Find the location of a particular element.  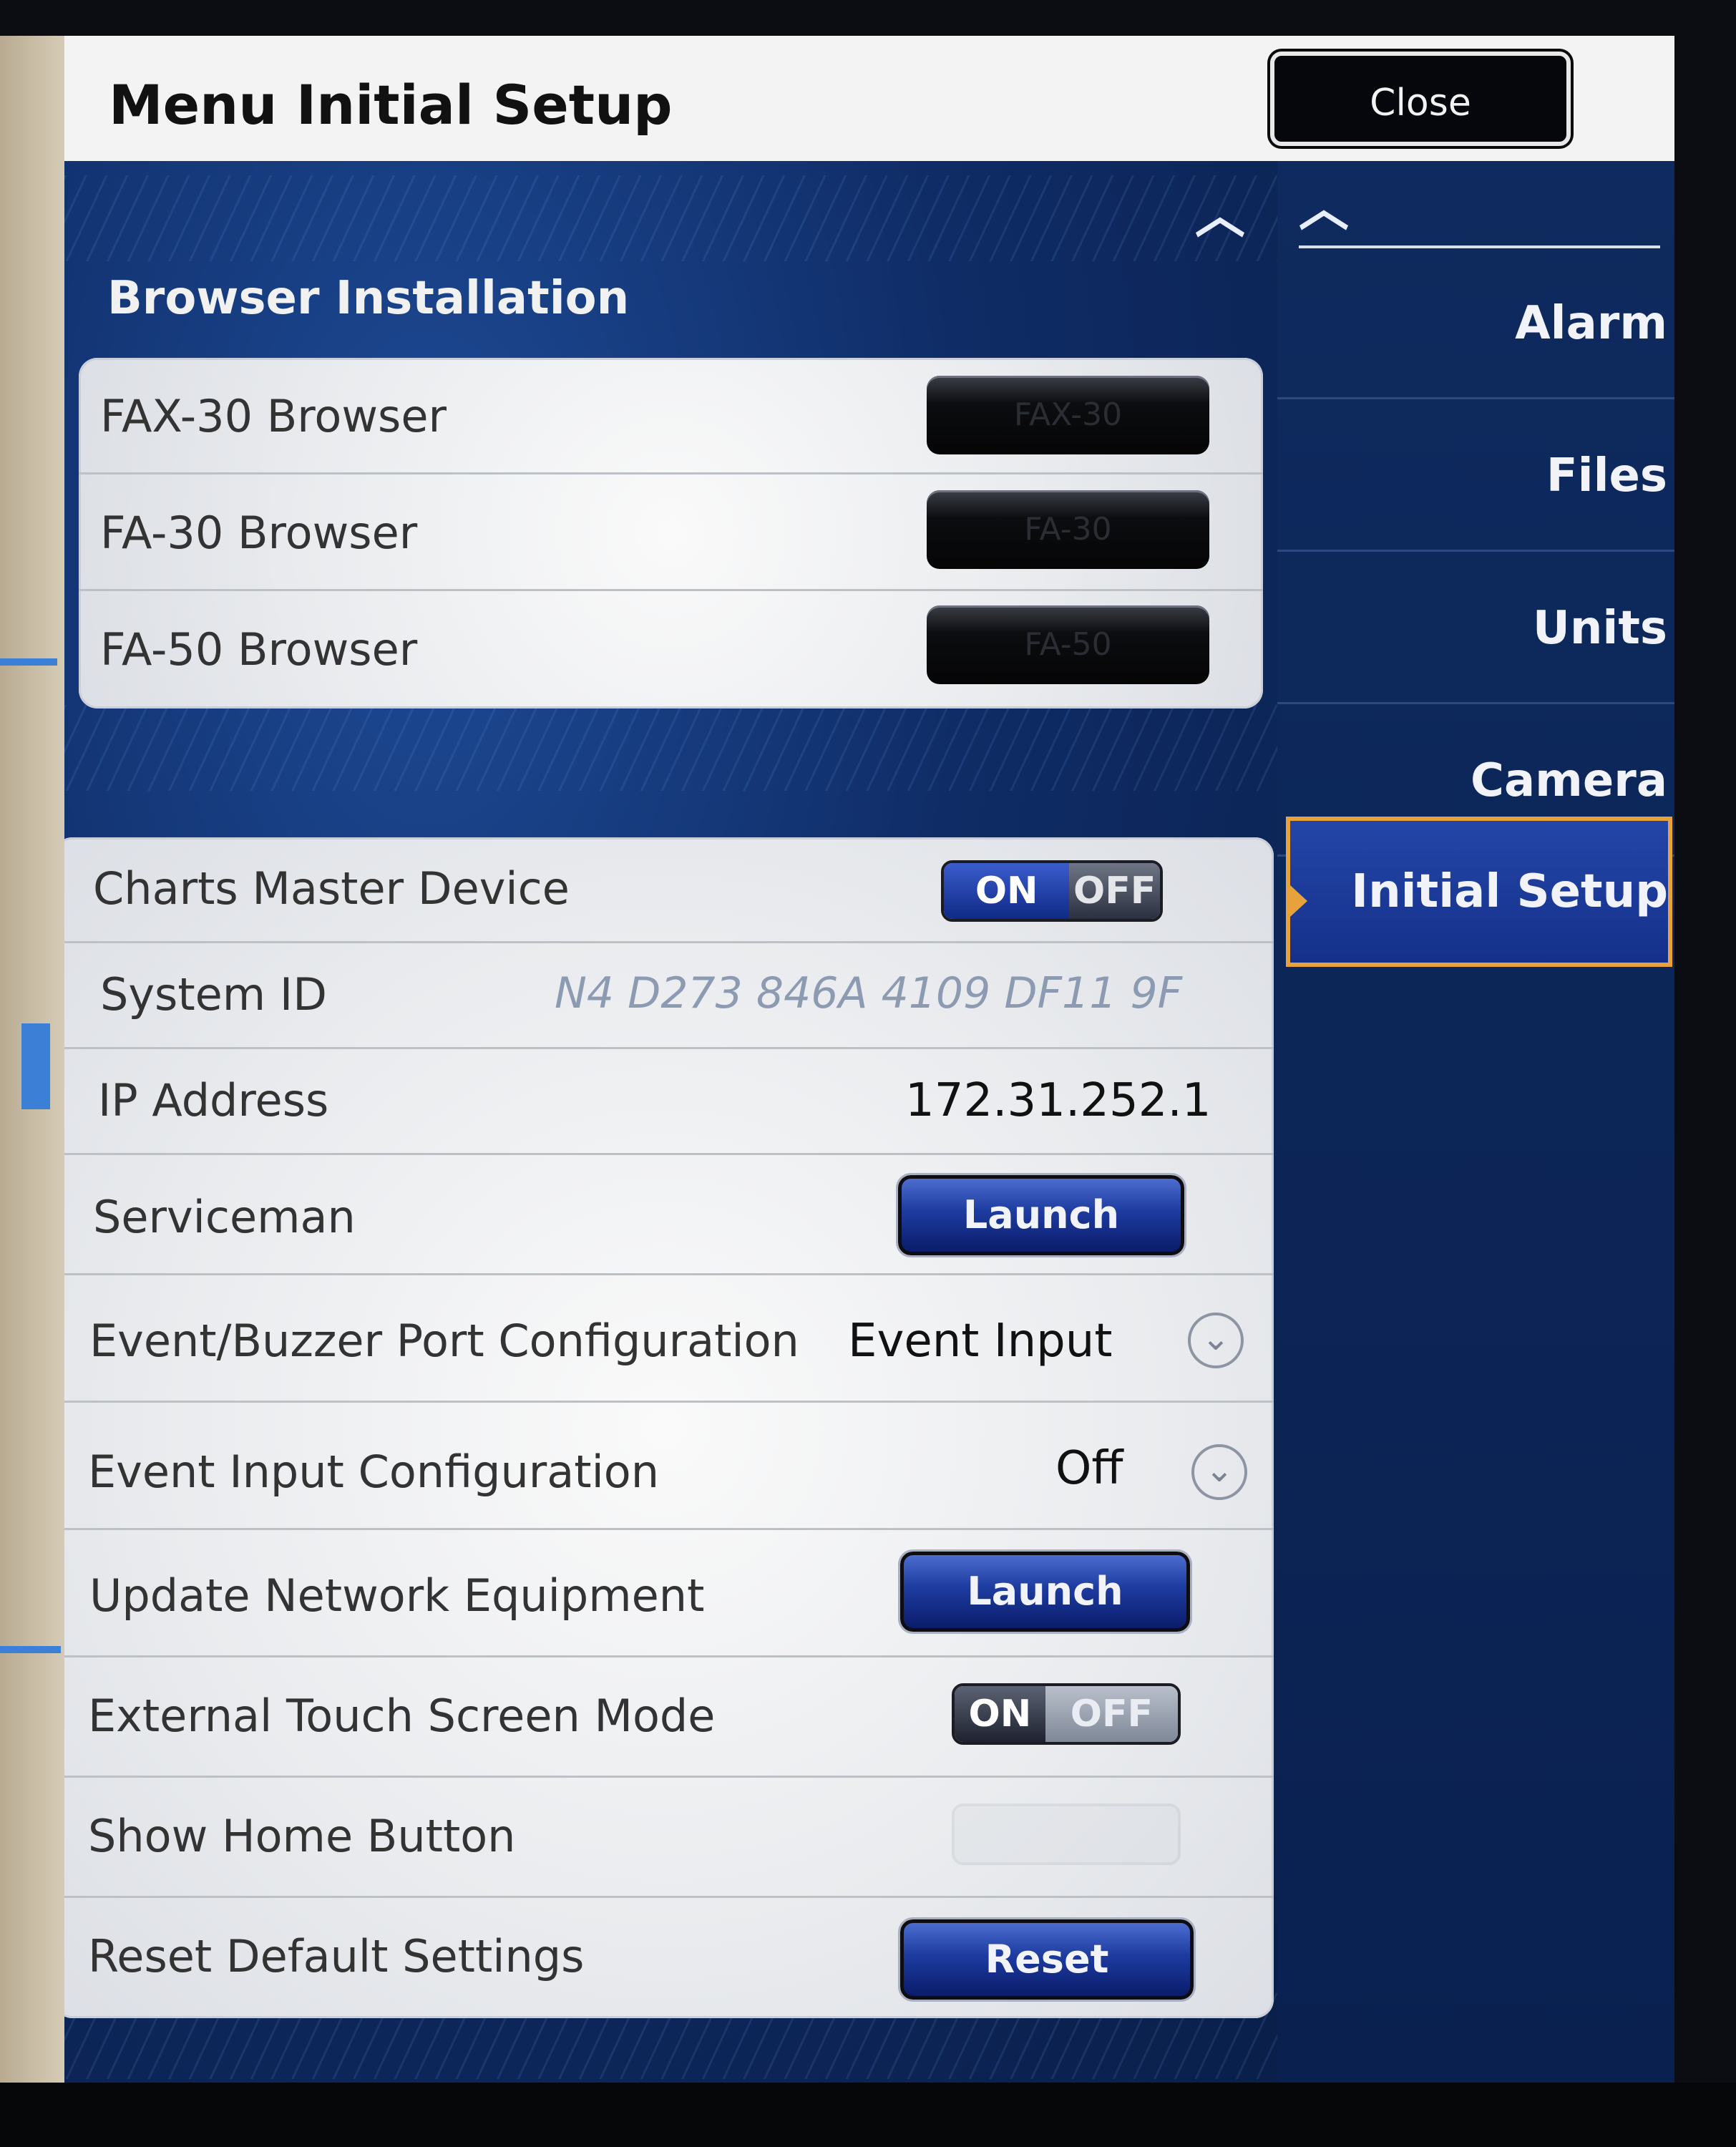

event-buzzer-value: Event Input is located at coordinates (980, 1341).